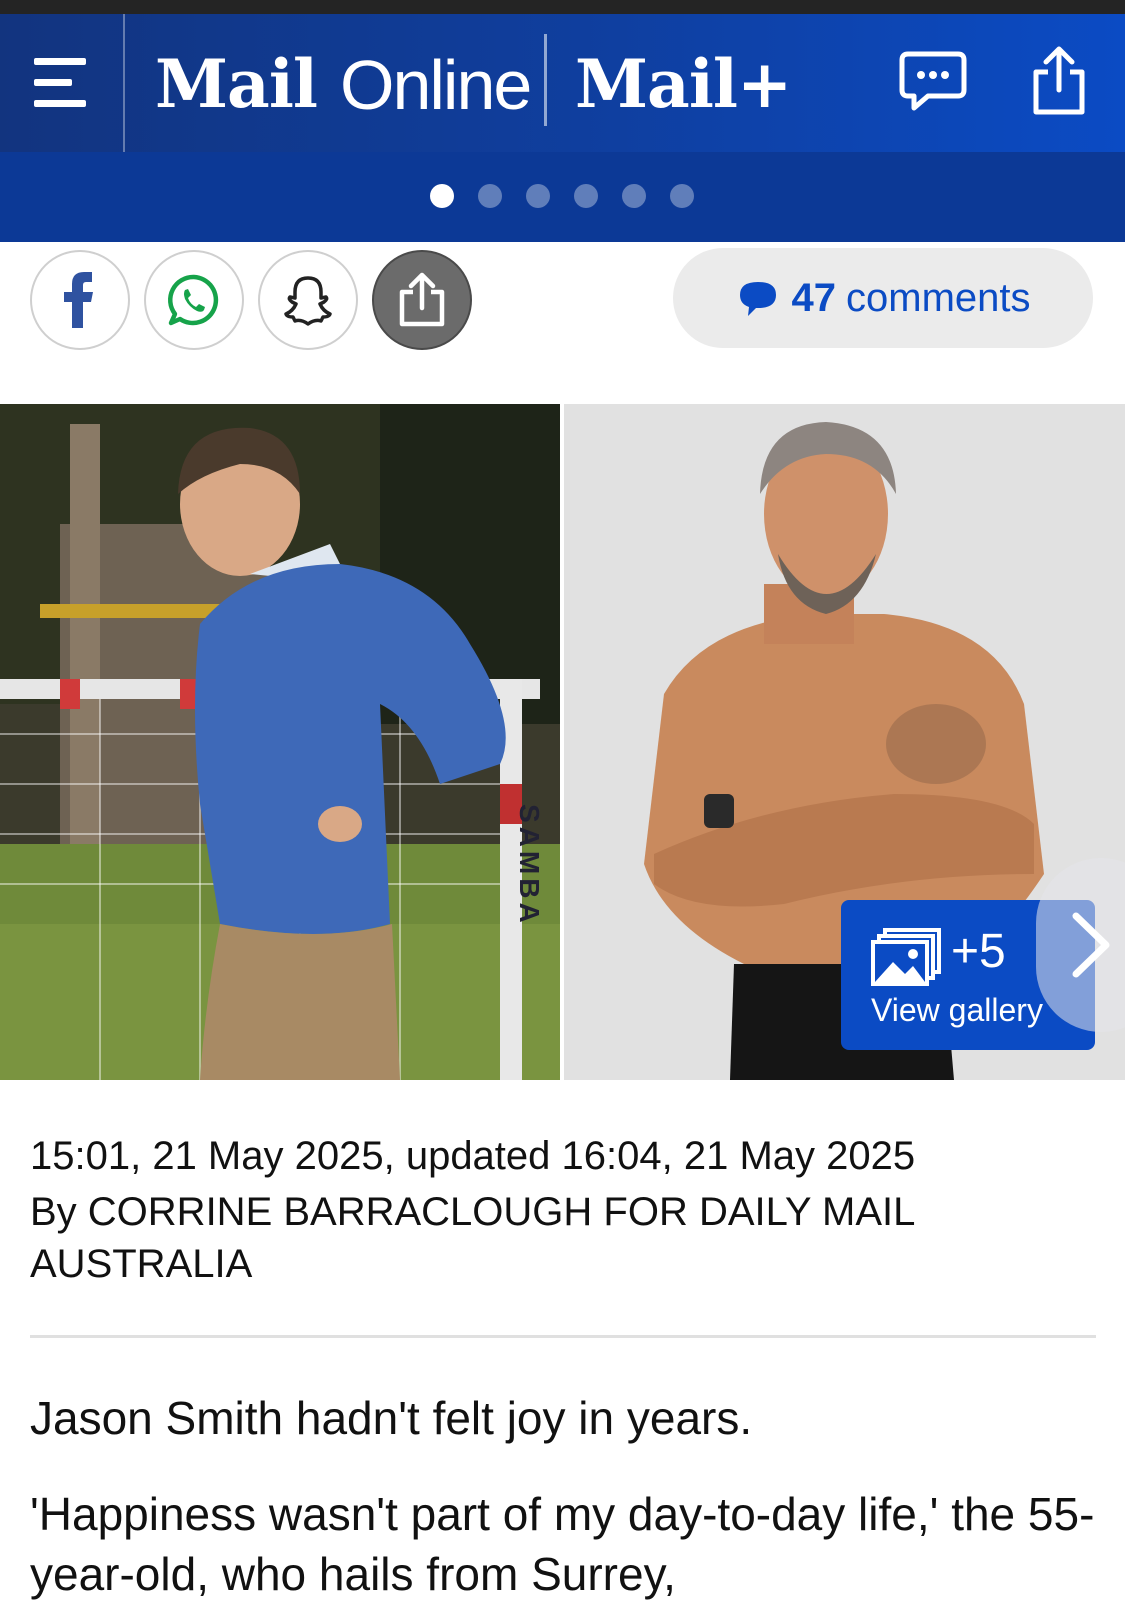 This screenshot has width=1125, height=1609. Describe the element at coordinates (124, 83) in the screenshot. I see `header-divider` at that location.